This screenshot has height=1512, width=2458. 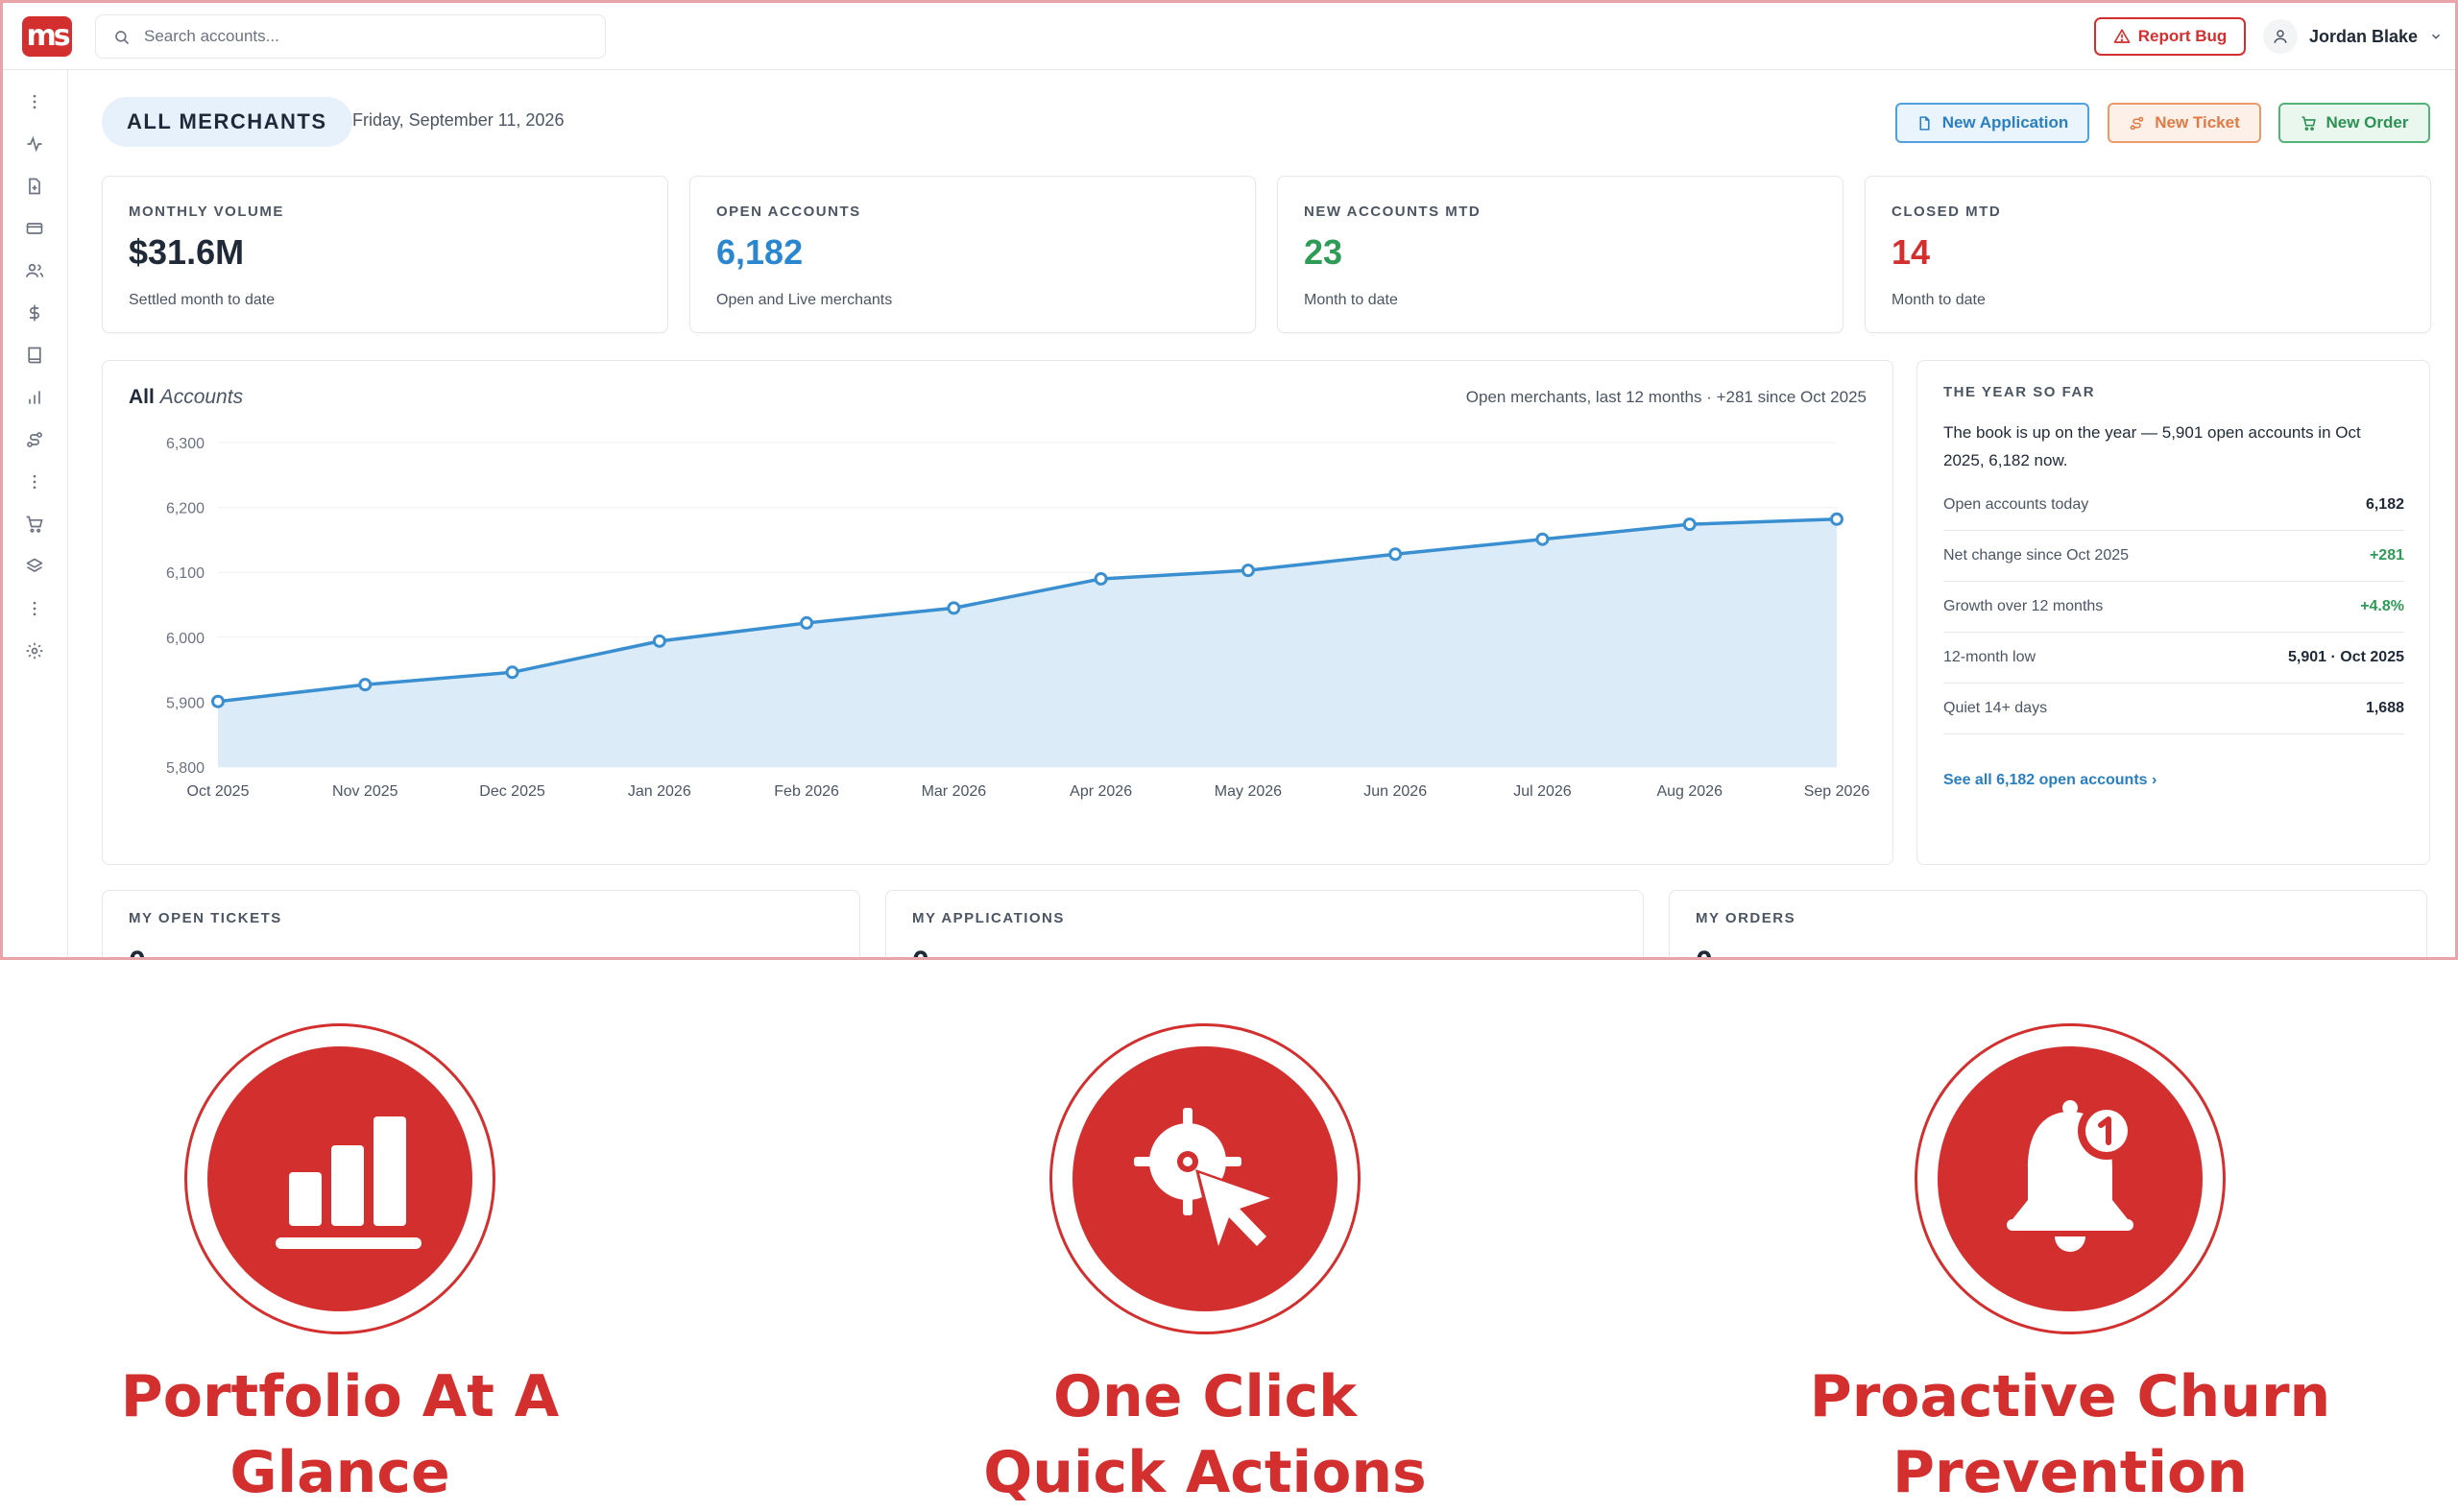 I want to click on file-plus-icon, so click(x=35, y=186).